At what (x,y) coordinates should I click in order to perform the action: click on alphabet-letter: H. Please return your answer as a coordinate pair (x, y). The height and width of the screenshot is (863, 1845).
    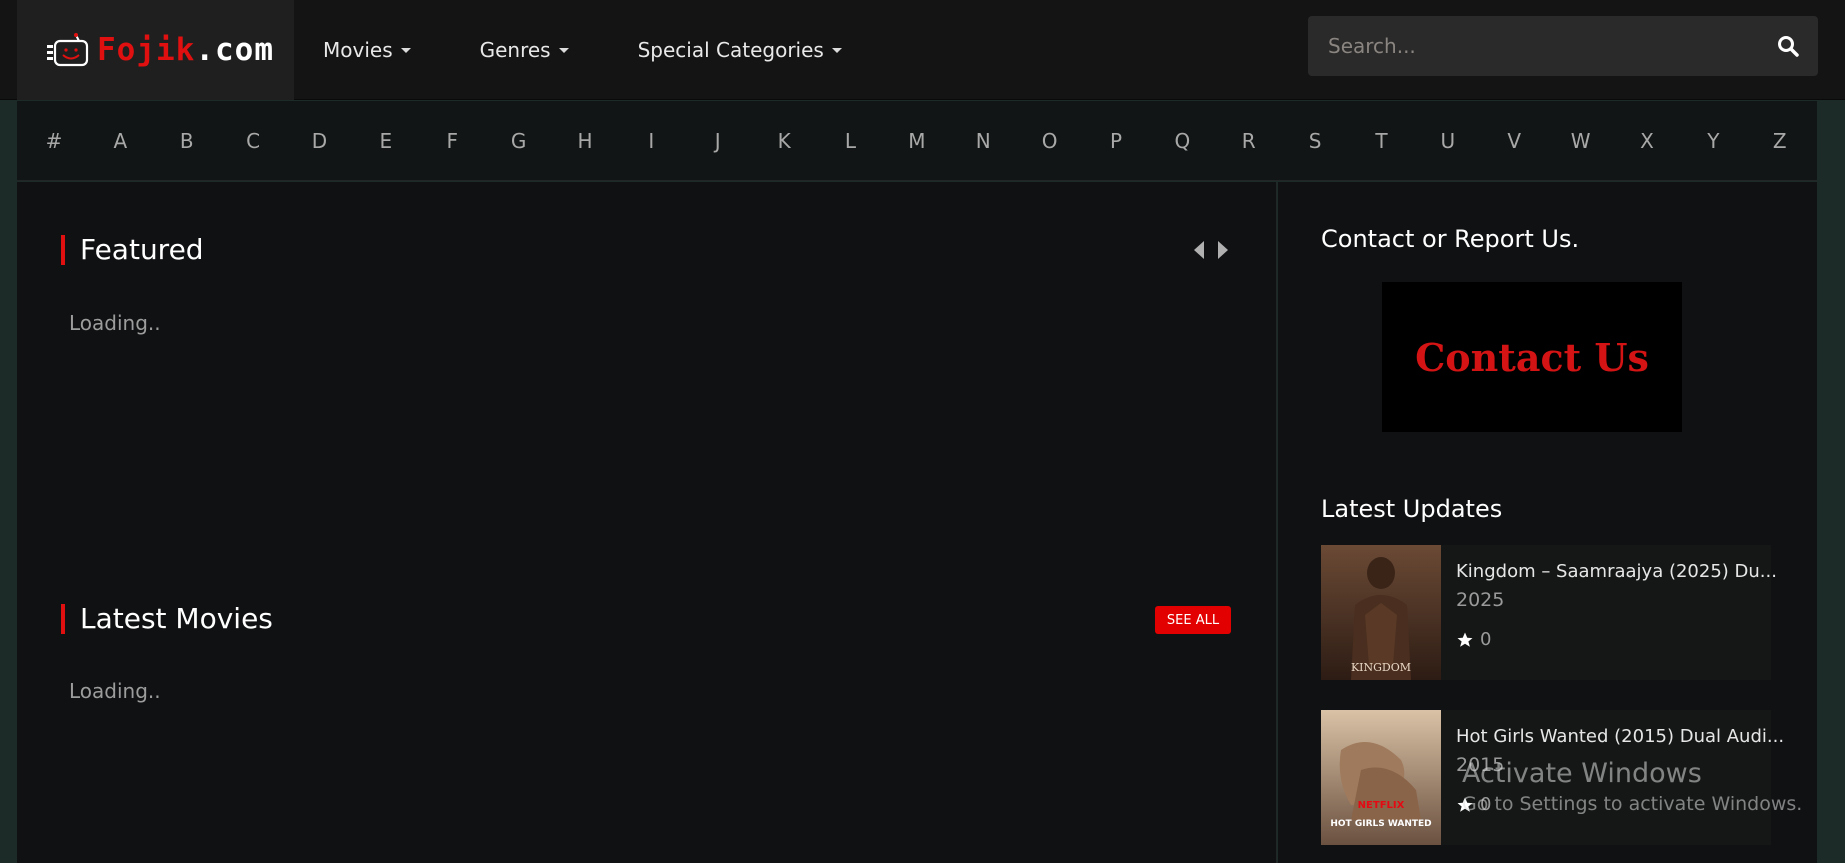
    Looking at the image, I should click on (585, 141).